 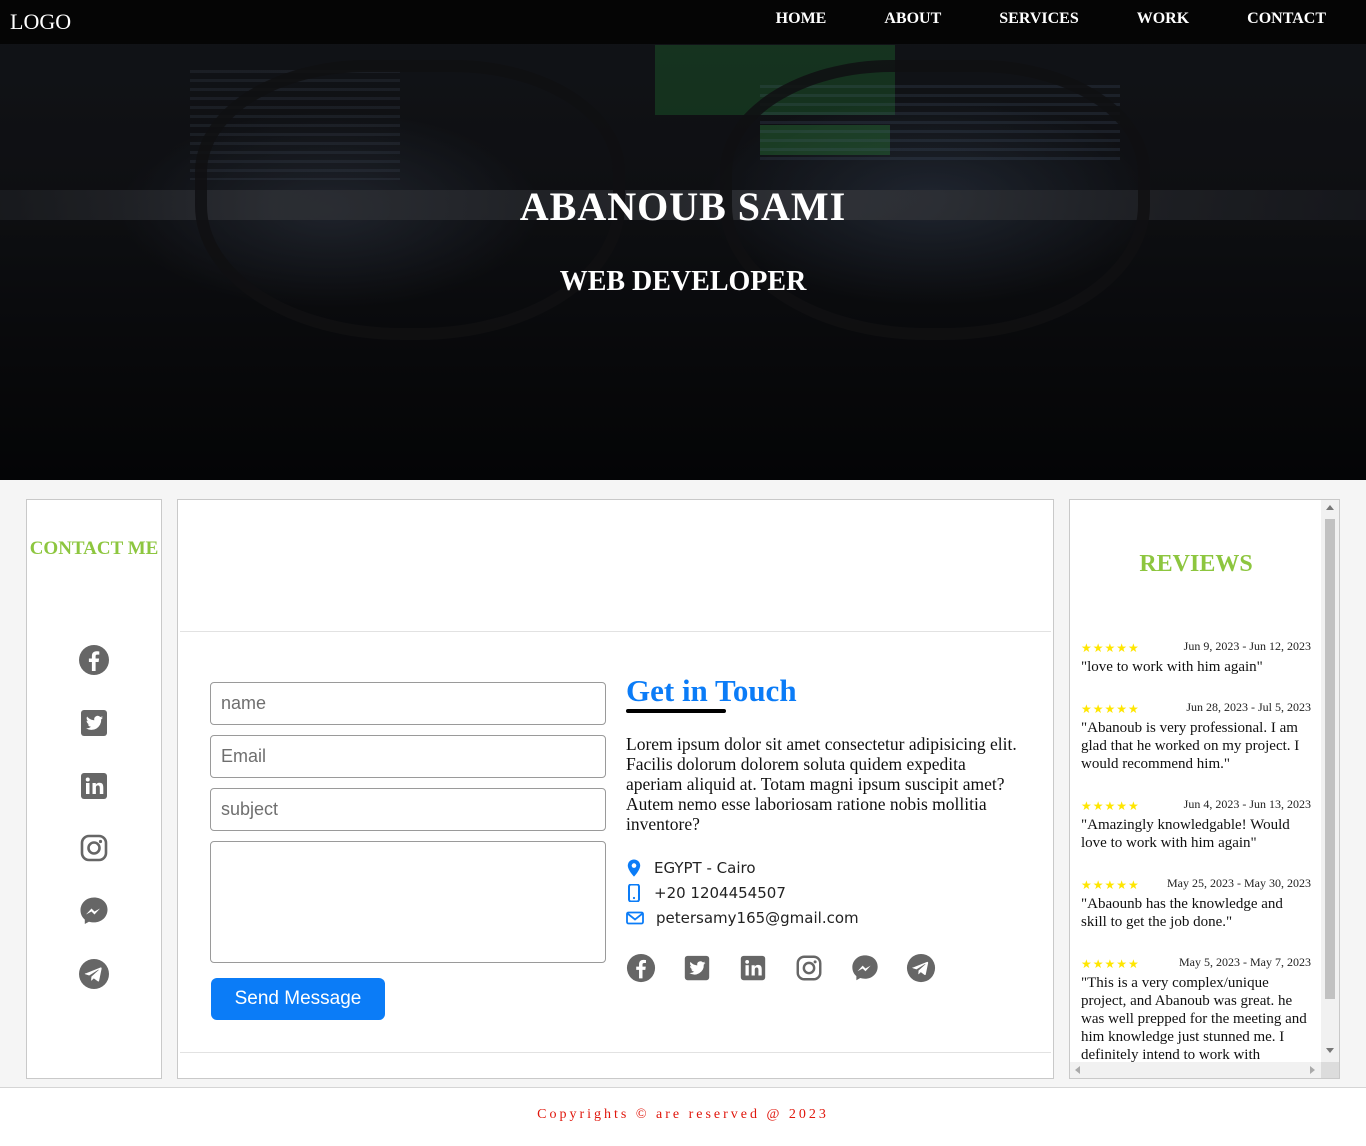 What do you see at coordinates (1077, 1070) in the screenshot?
I see `scroll-left-arrow` at bounding box center [1077, 1070].